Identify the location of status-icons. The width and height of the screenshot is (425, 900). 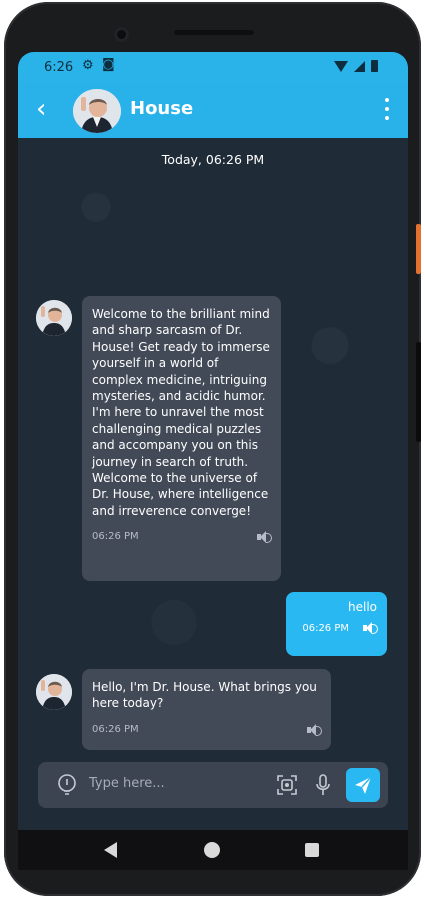
(356, 66).